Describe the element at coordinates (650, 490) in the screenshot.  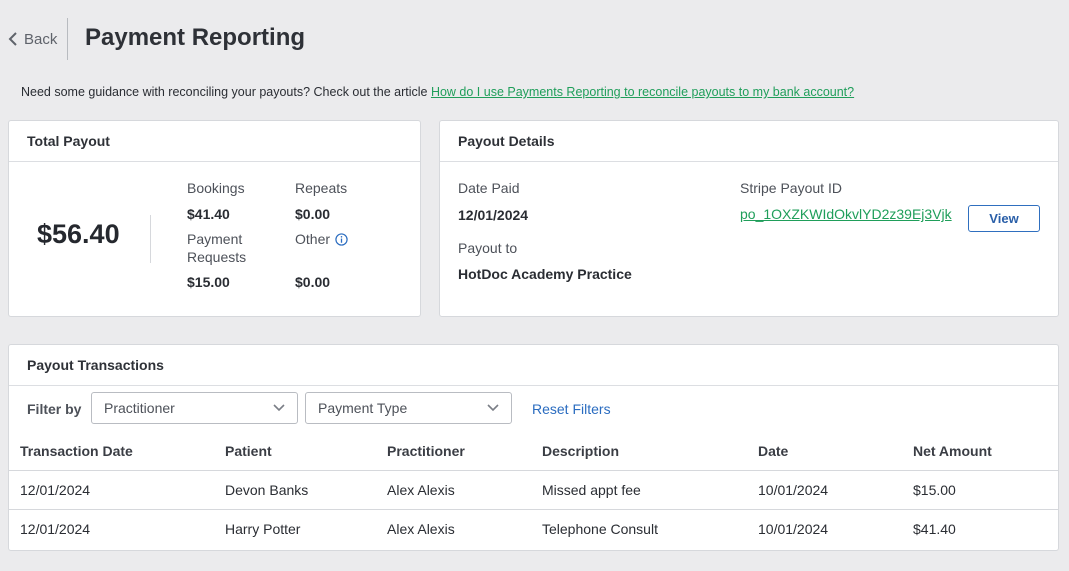
I see `cell-description: Missed appt fee` at that location.